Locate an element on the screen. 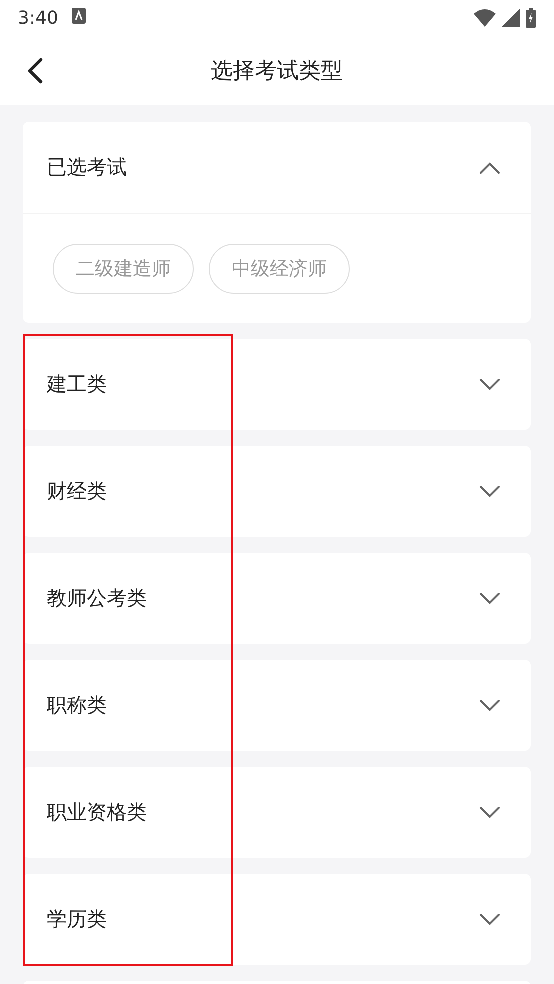 This screenshot has height=984, width=554. battery-icon is located at coordinates (531, 18).